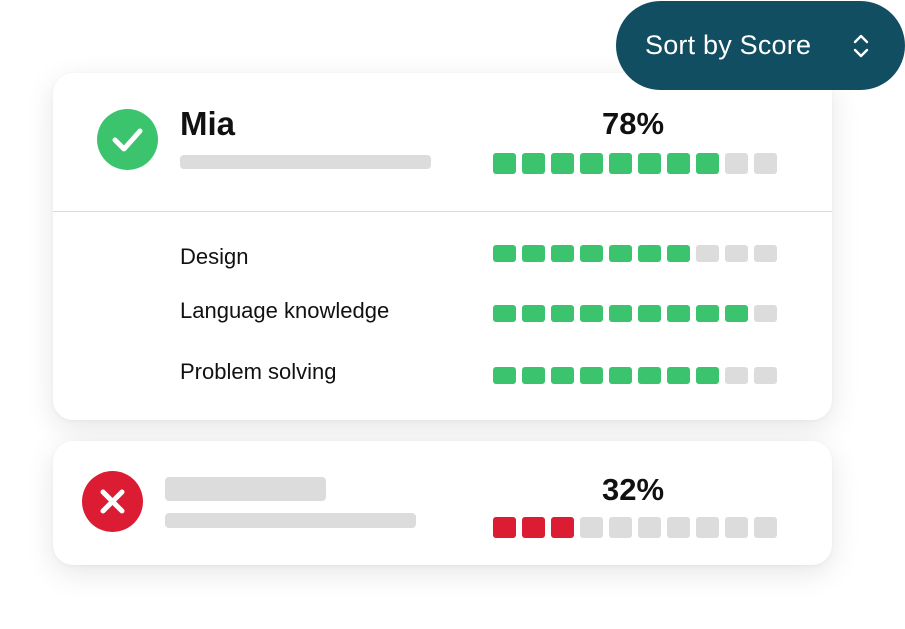 The width and height of the screenshot is (905, 629). I want to click on candidate-name-placeholder, so click(245, 489).